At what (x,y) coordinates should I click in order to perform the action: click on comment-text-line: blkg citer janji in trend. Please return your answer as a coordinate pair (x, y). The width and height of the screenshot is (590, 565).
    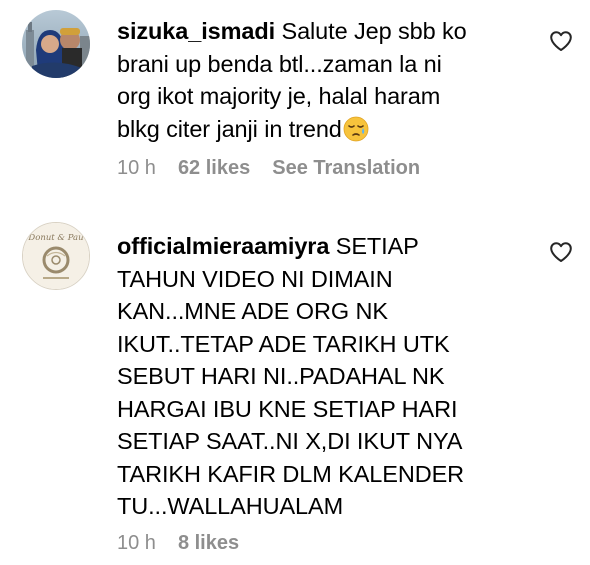
    Looking at the image, I should click on (229, 128).